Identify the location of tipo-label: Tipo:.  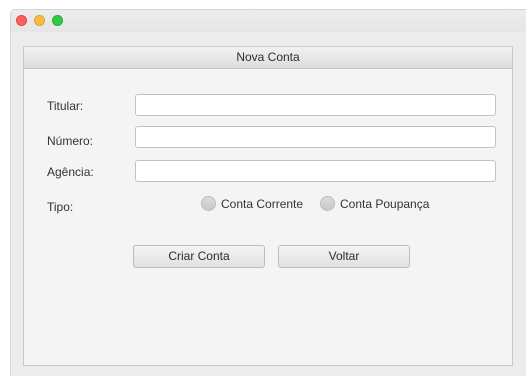
(60, 207).